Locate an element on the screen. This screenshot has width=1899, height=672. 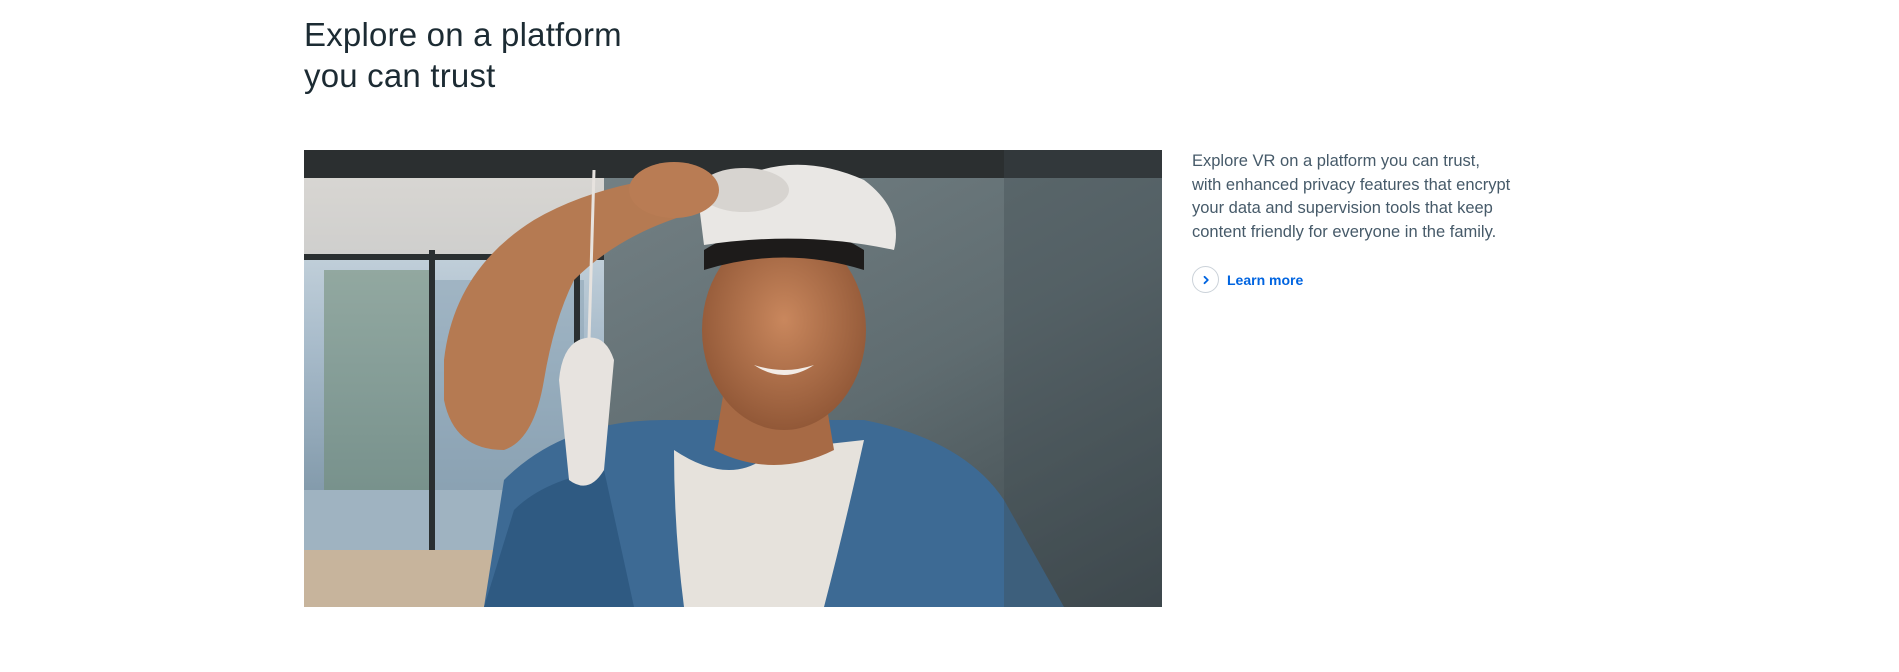
learn-more-link: Learn more is located at coordinates (1247, 279).